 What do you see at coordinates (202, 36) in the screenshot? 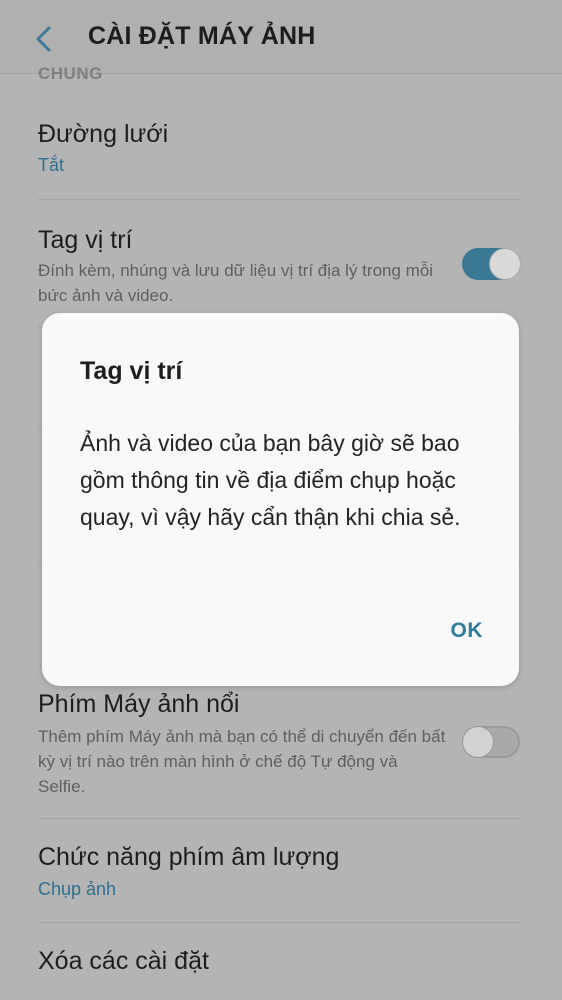
I see `page-title: CÀI ĐẶT MÁY ẢNH` at bounding box center [202, 36].